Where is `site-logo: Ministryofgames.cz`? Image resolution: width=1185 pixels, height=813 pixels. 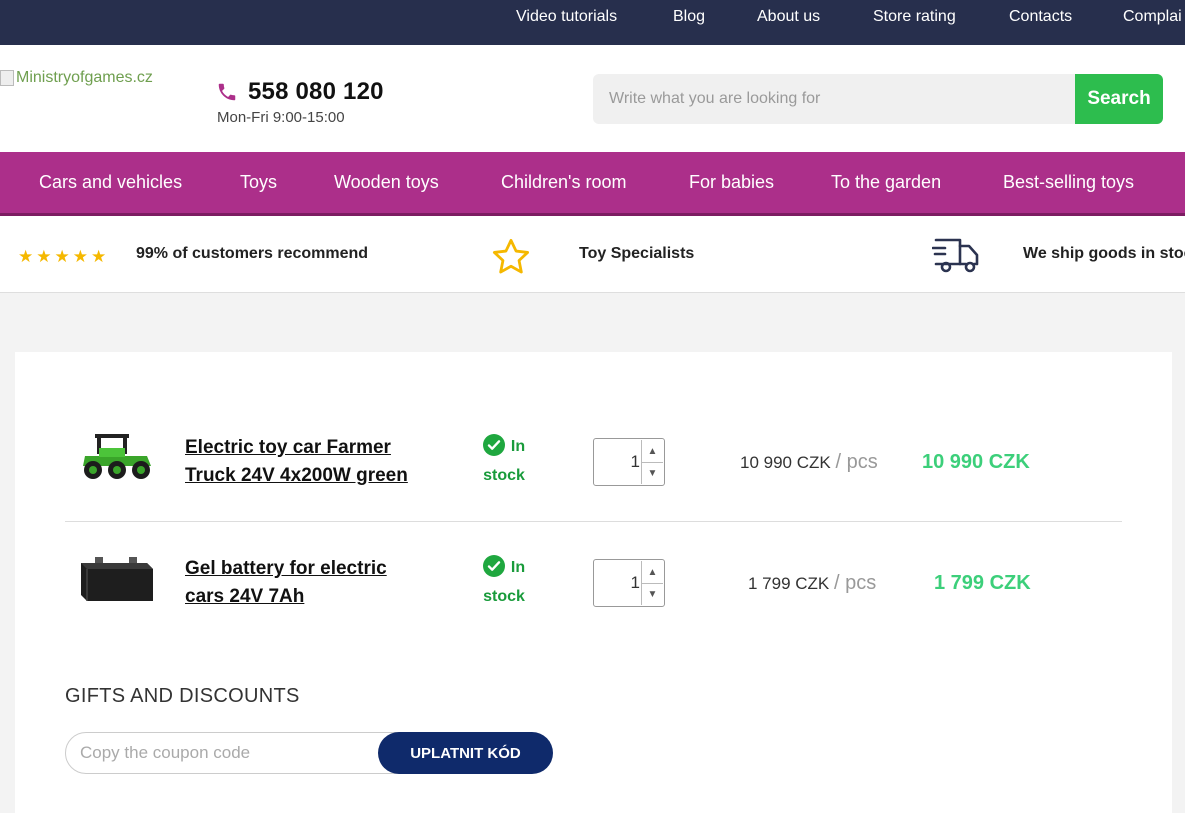 site-logo: Ministryofgames.cz is located at coordinates (76, 78).